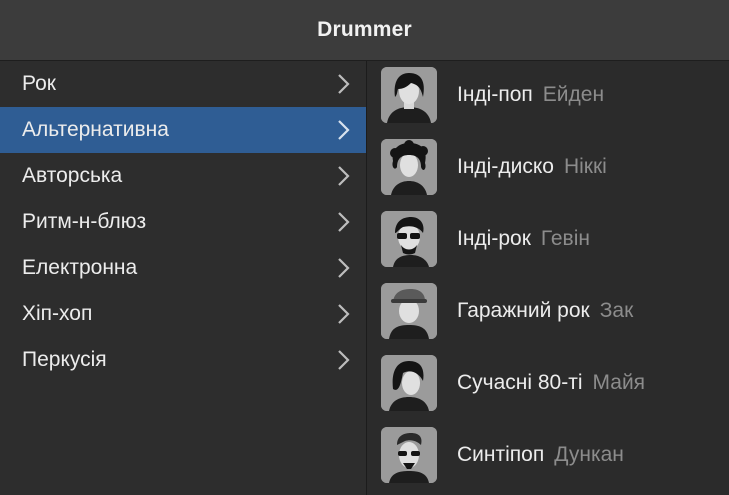 This screenshot has width=729, height=495. What do you see at coordinates (409, 311) in the screenshot?
I see `drummer-avatar-zak-icon` at bounding box center [409, 311].